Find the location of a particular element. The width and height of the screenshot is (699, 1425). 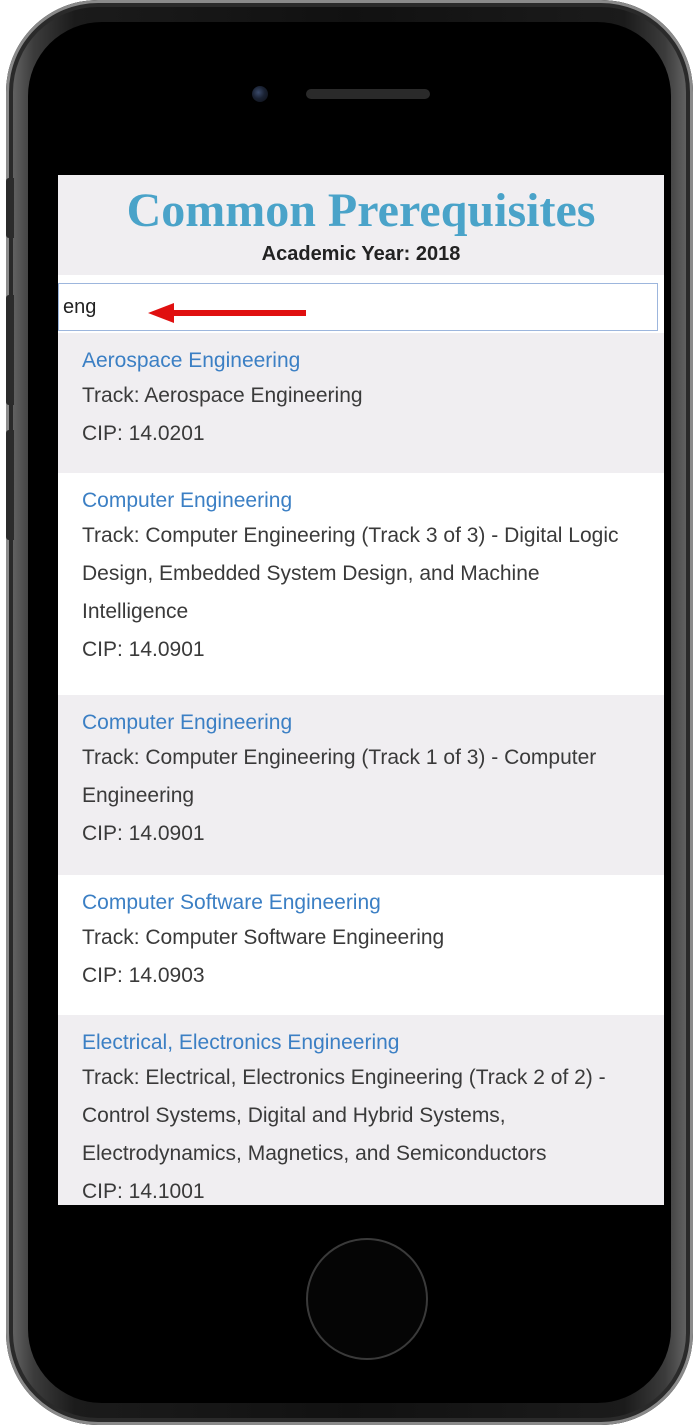

result-track: Track: Computer Software Engineering is located at coordinates (263, 937).